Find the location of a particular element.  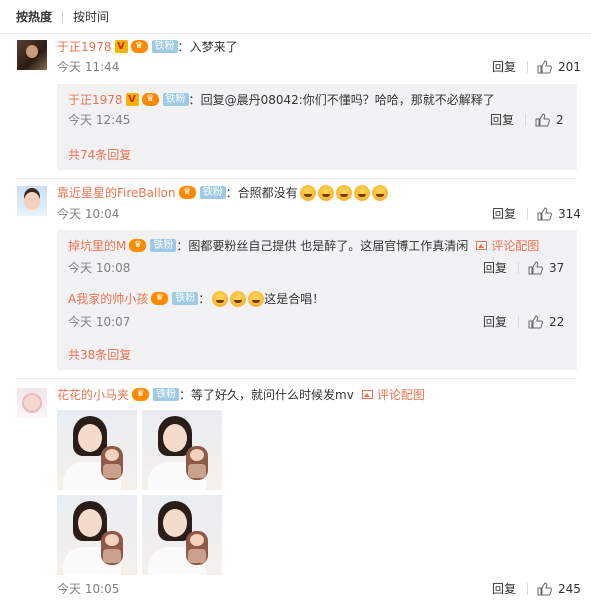

comment-text: 合照都没有 is located at coordinates (267, 193).